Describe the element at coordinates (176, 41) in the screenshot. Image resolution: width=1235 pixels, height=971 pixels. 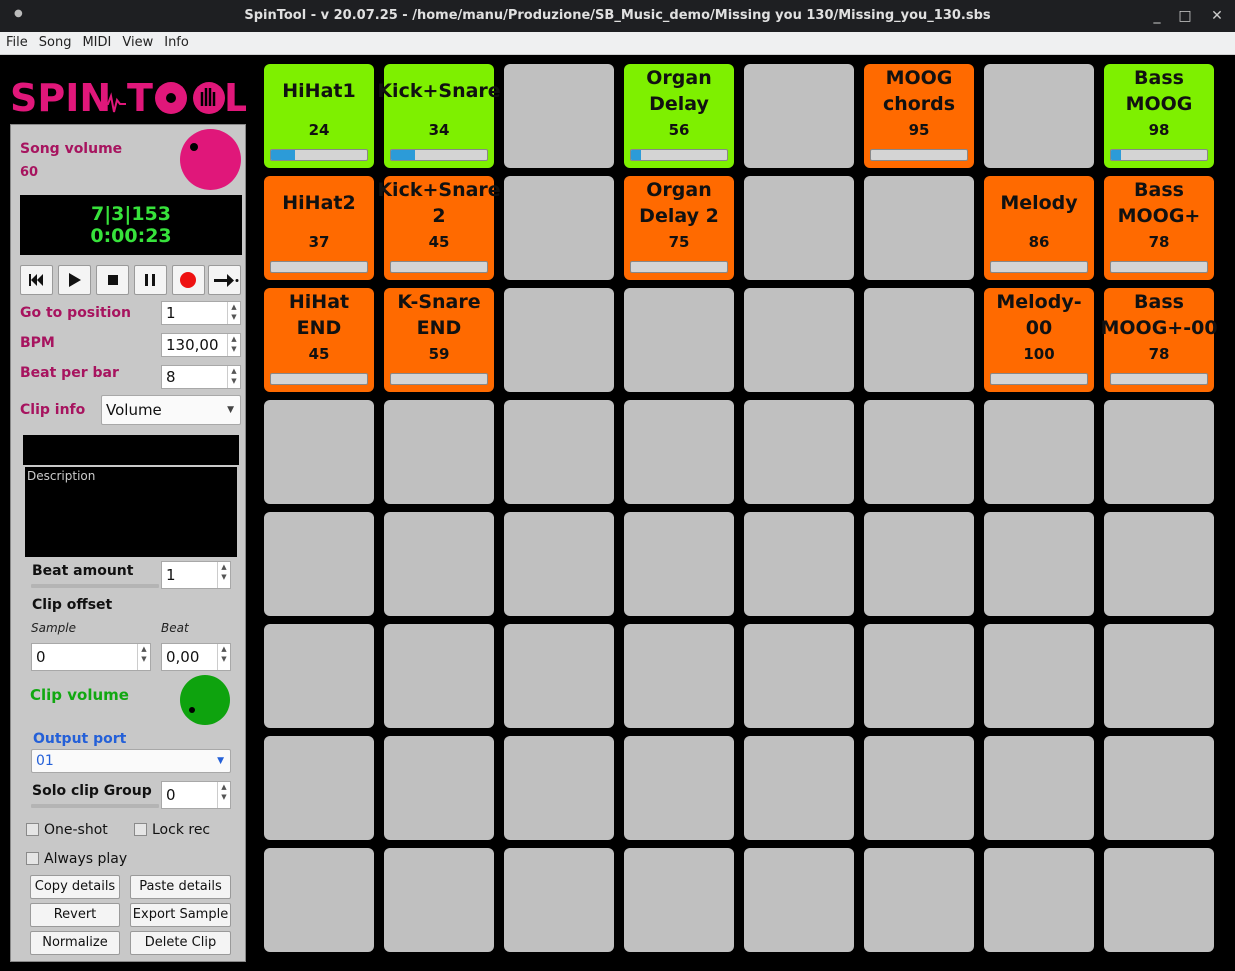
I see `menu-info: Info` at that location.